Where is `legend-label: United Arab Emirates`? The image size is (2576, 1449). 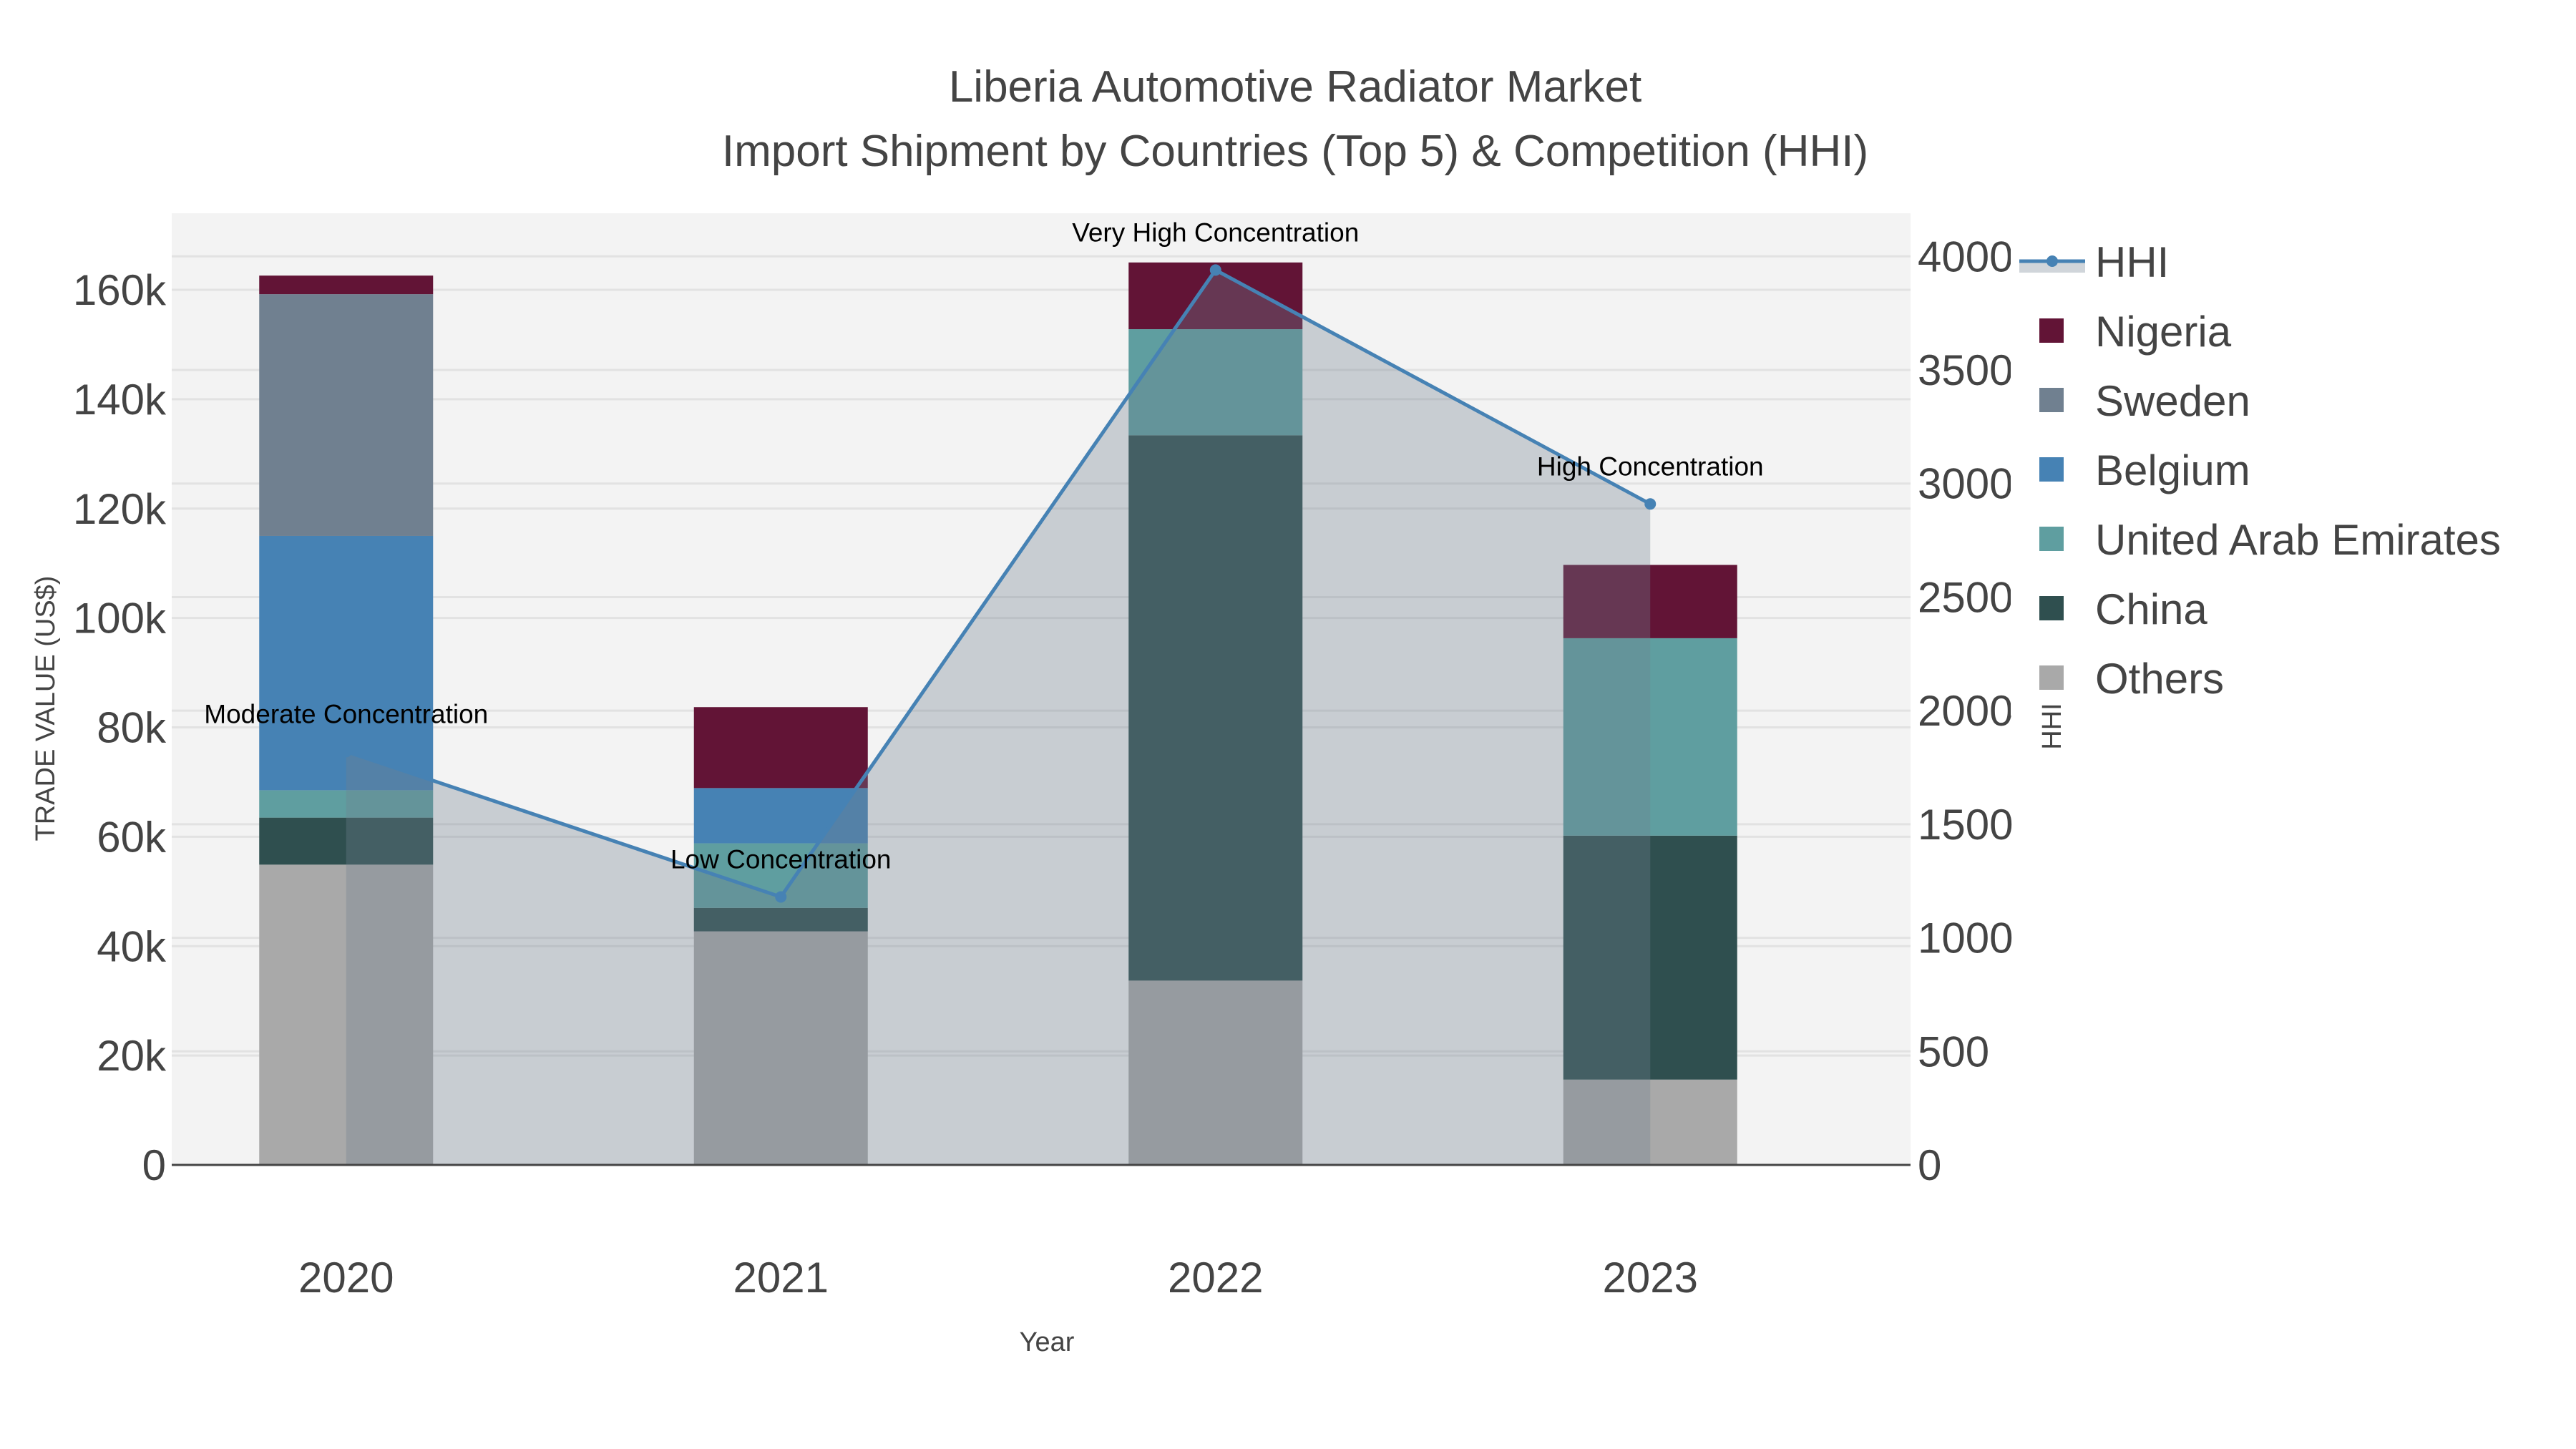
legend-label: United Arab Emirates is located at coordinates (2298, 540).